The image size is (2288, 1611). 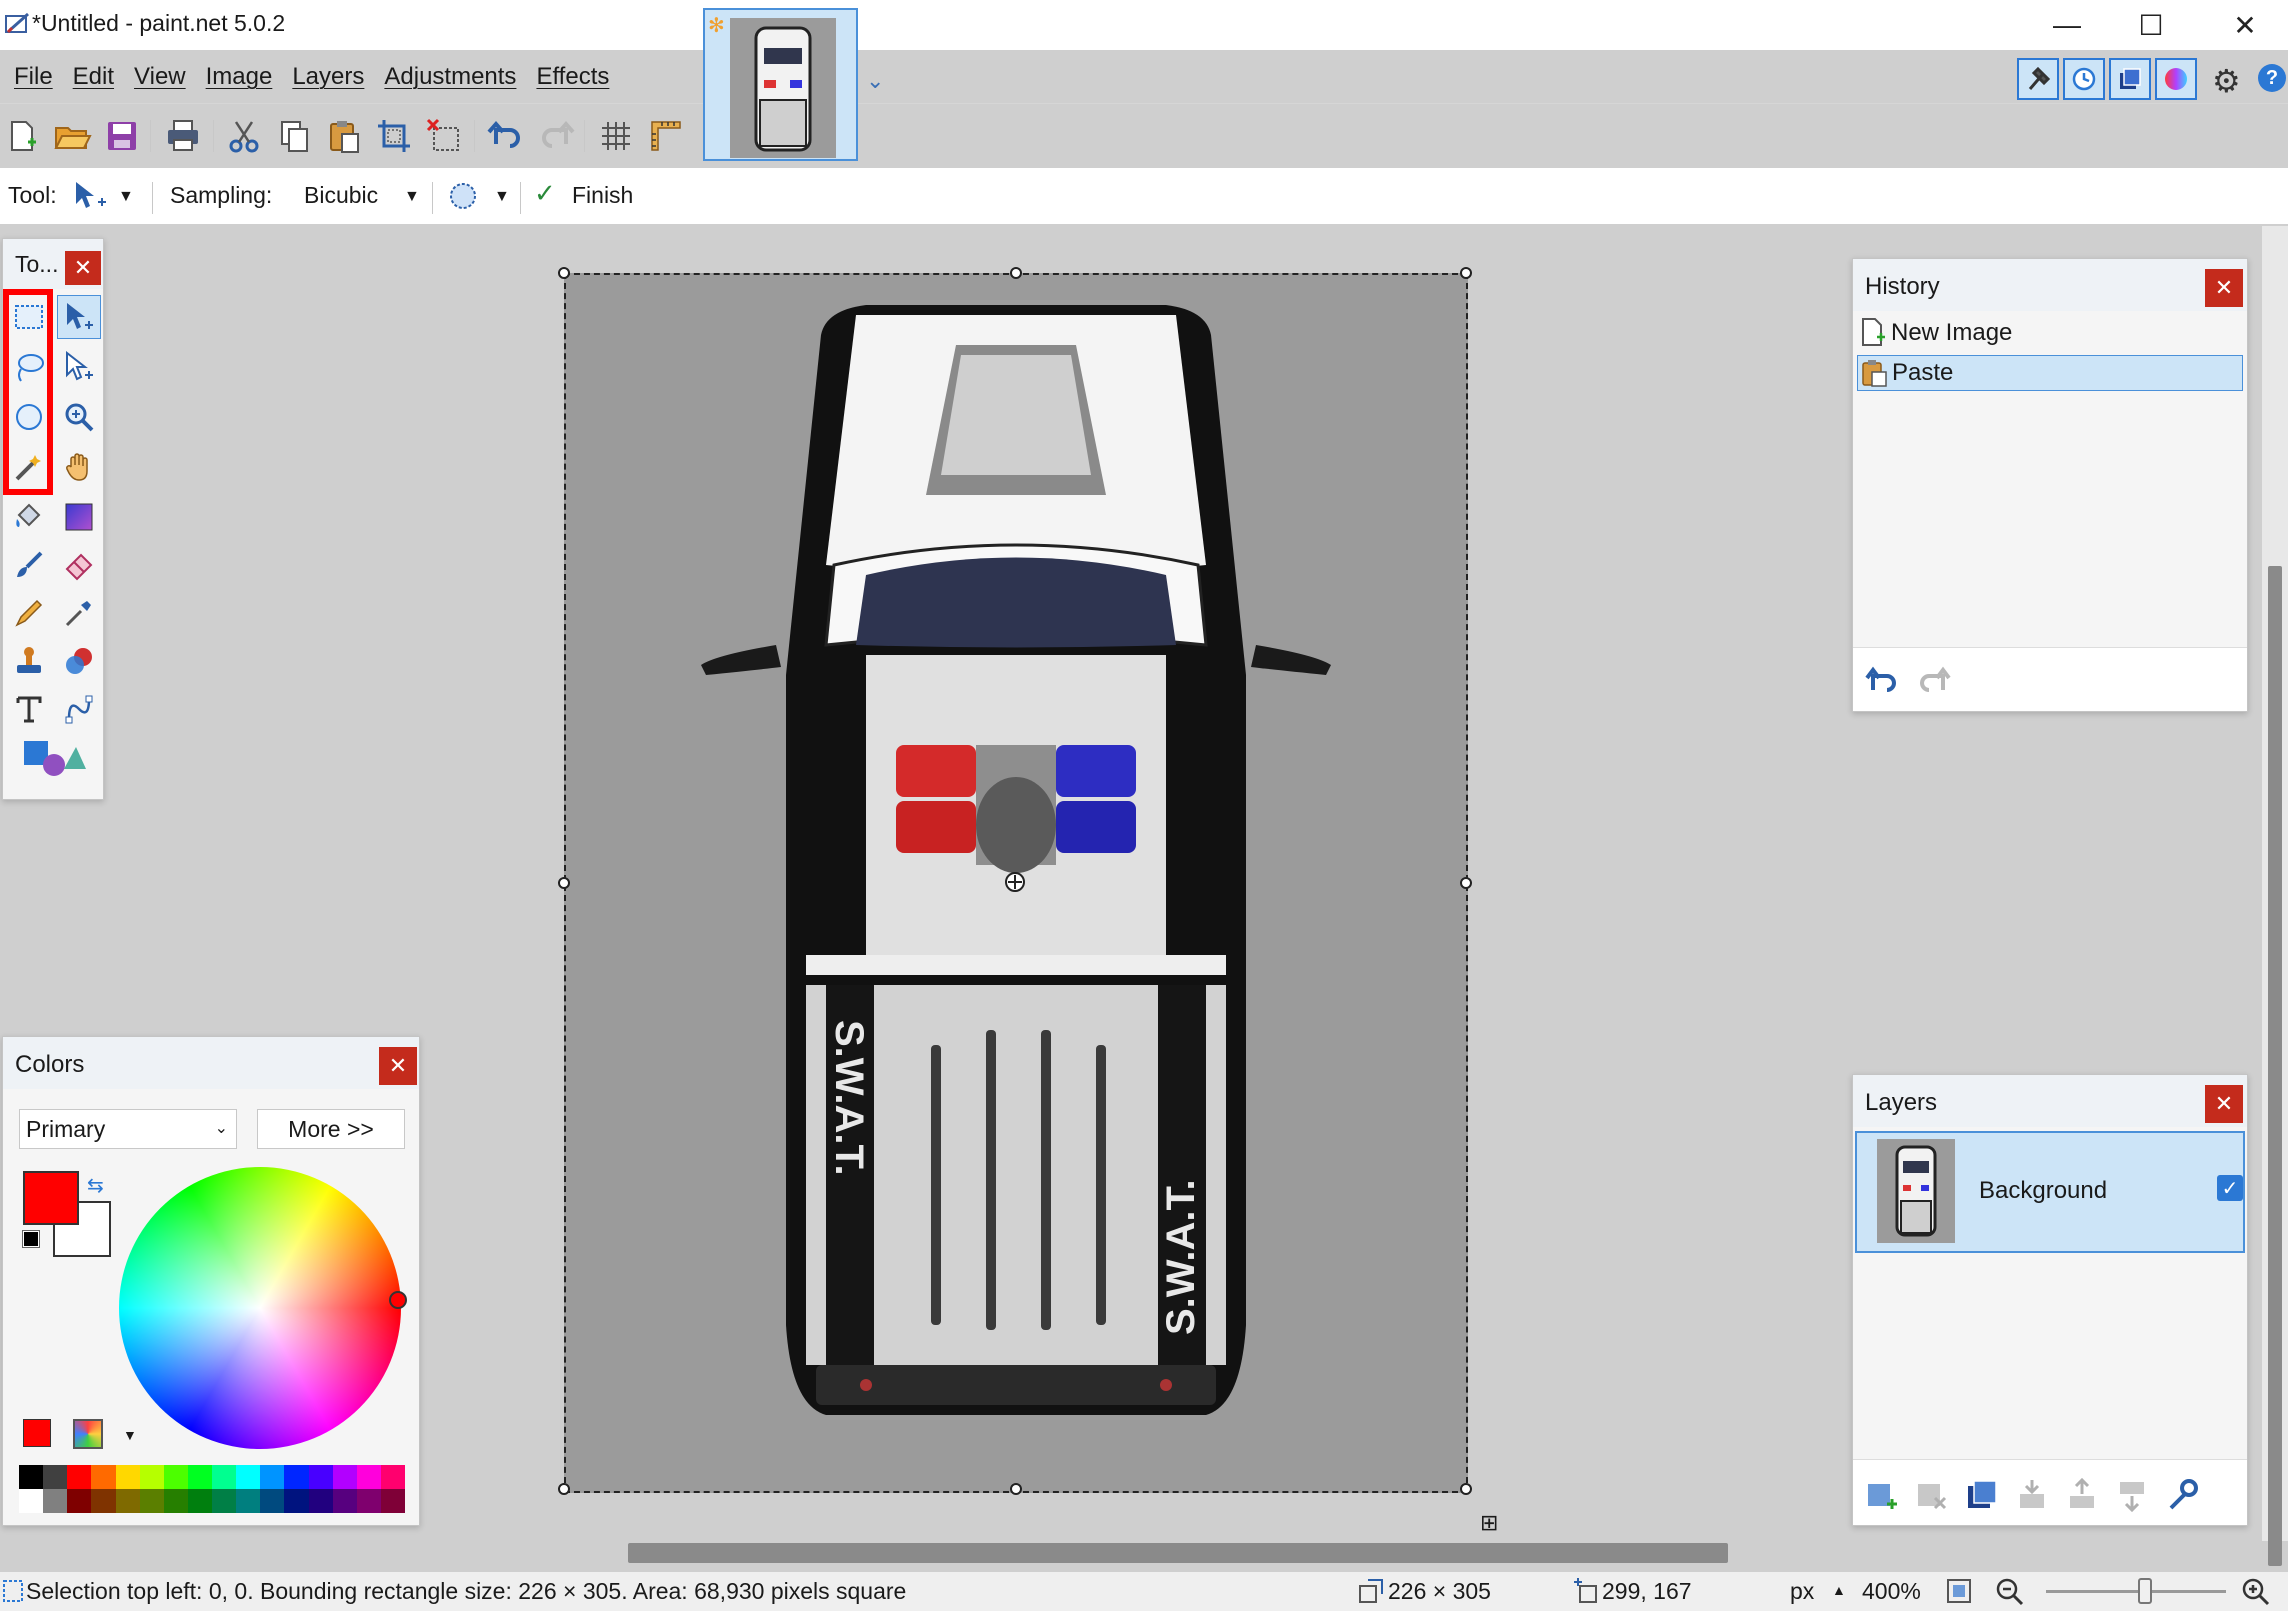 What do you see at coordinates (79, 709) in the screenshot?
I see `line-curve-tool` at bounding box center [79, 709].